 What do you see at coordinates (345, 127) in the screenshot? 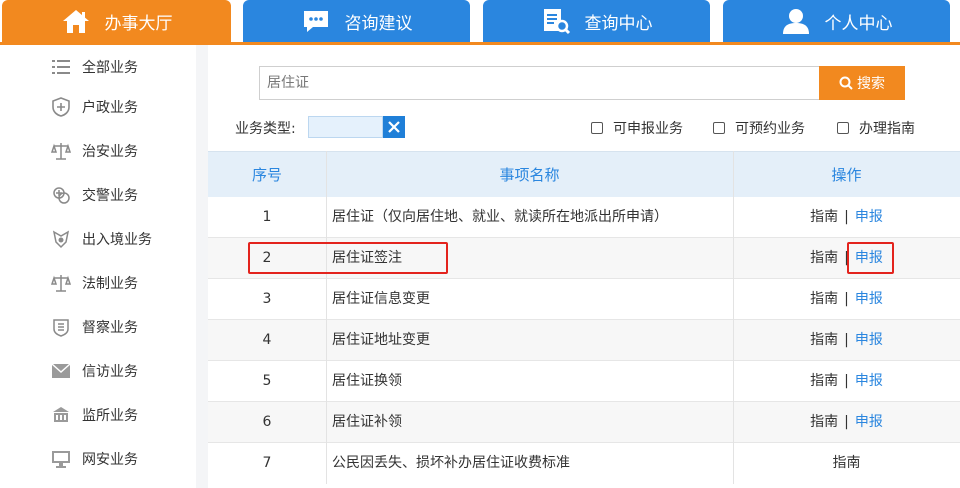
I see `business-type-select` at bounding box center [345, 127].